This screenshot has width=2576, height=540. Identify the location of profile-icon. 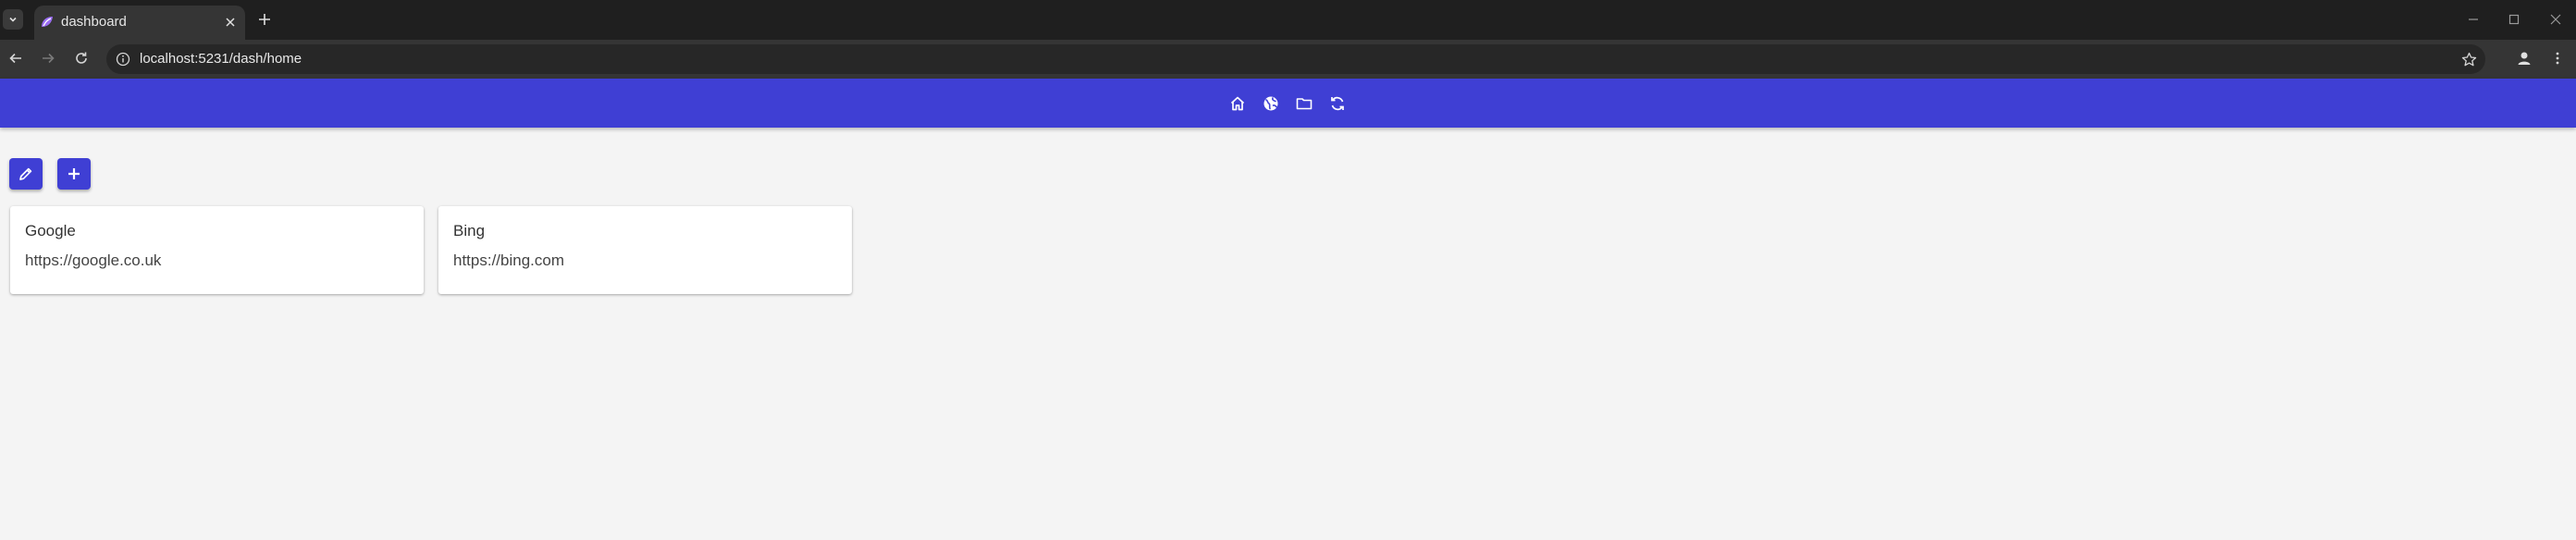
(2524, 58).